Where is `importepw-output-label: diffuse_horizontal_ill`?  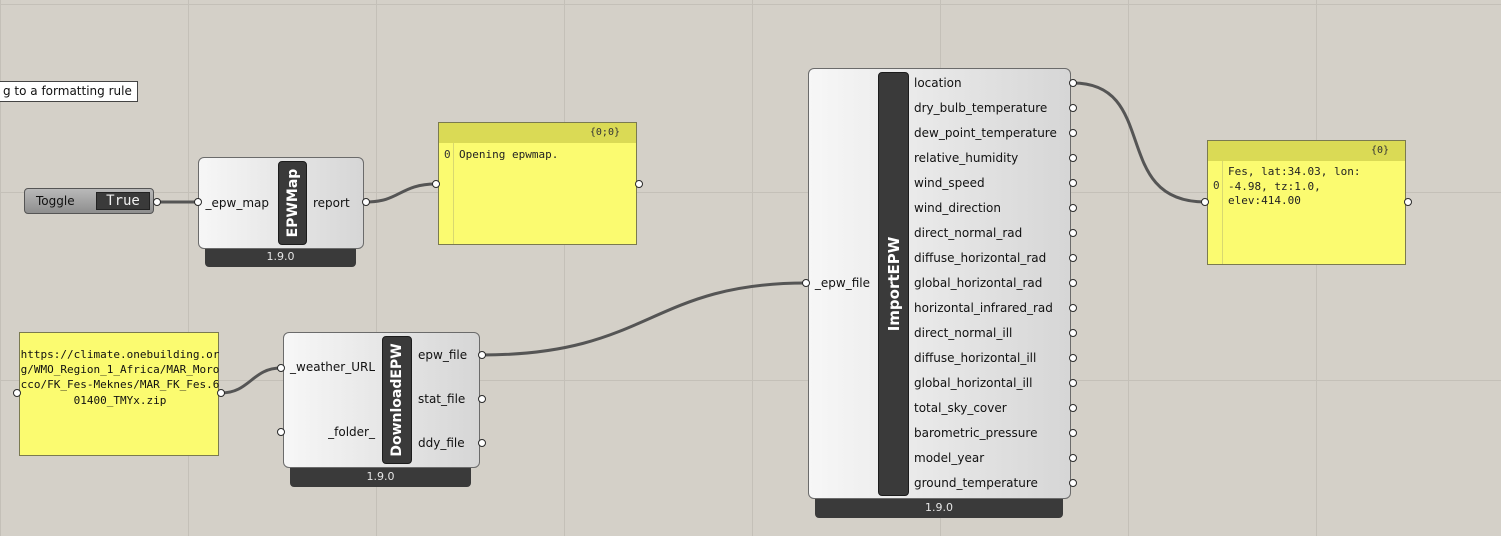 importepw-output-label: diffuse_horizontal_ill is located at coordinates (975, 358).